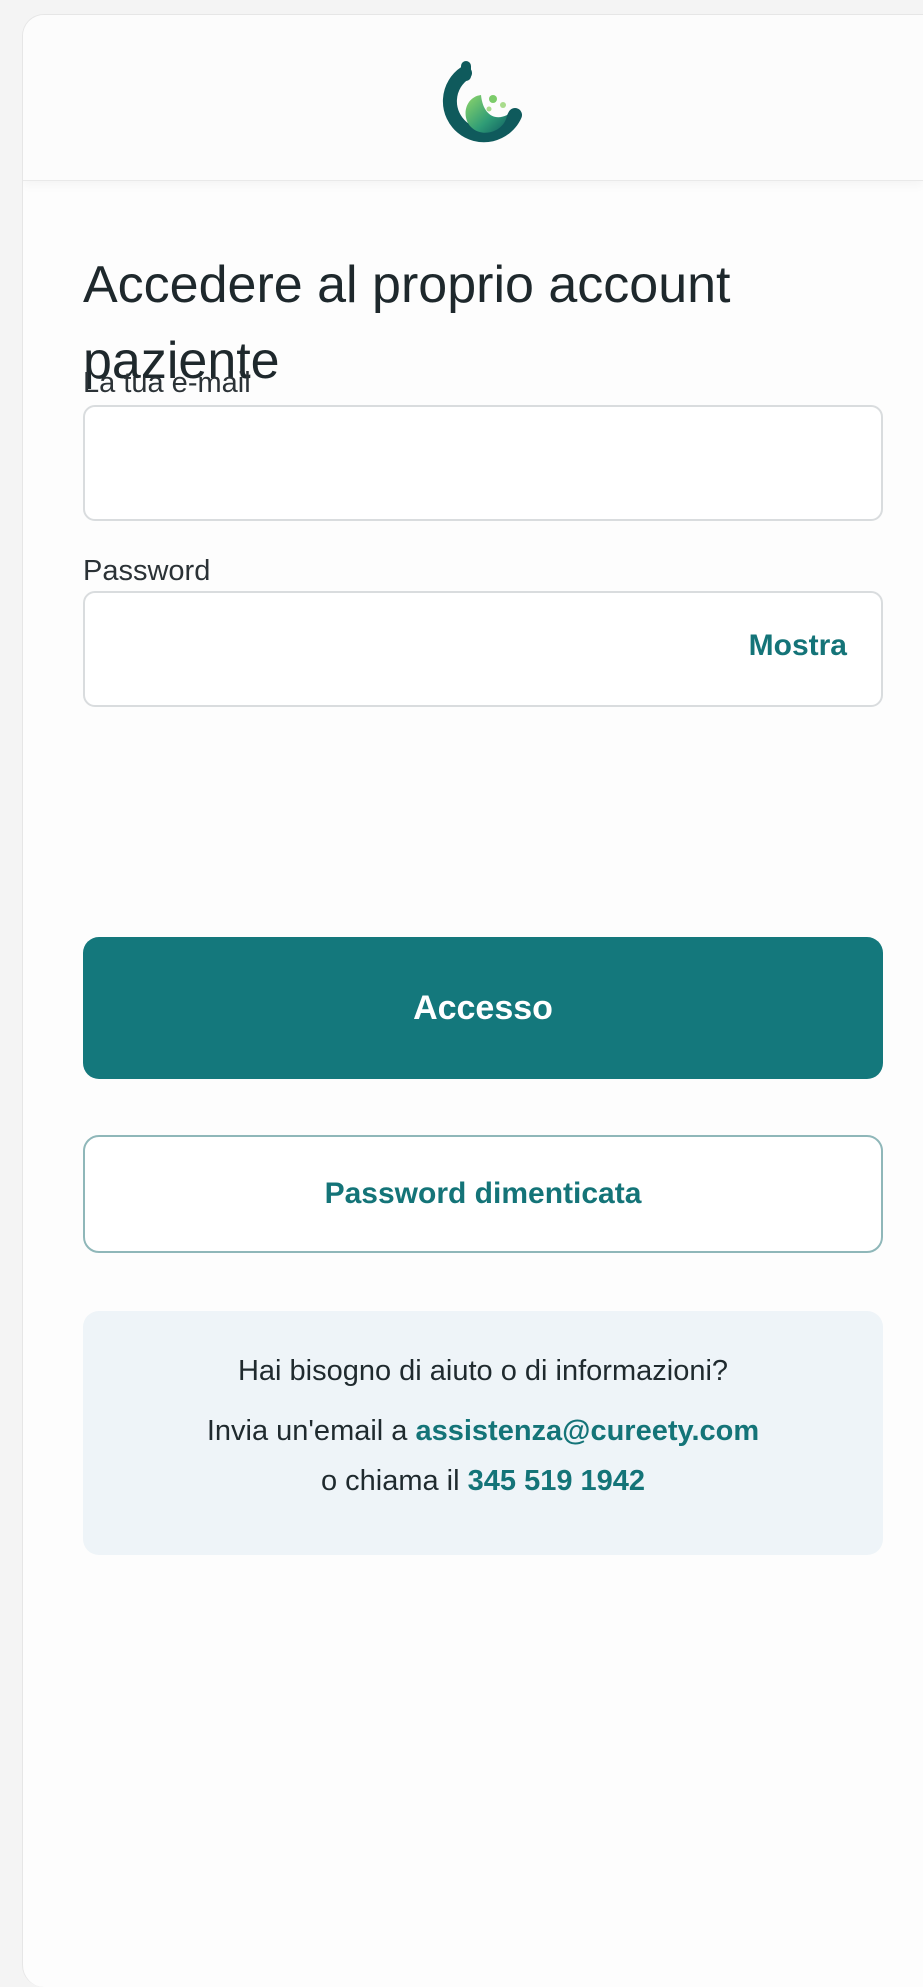 The image size is (923, 1987). I want to click on password-field: Mostra, so click(483, 649).